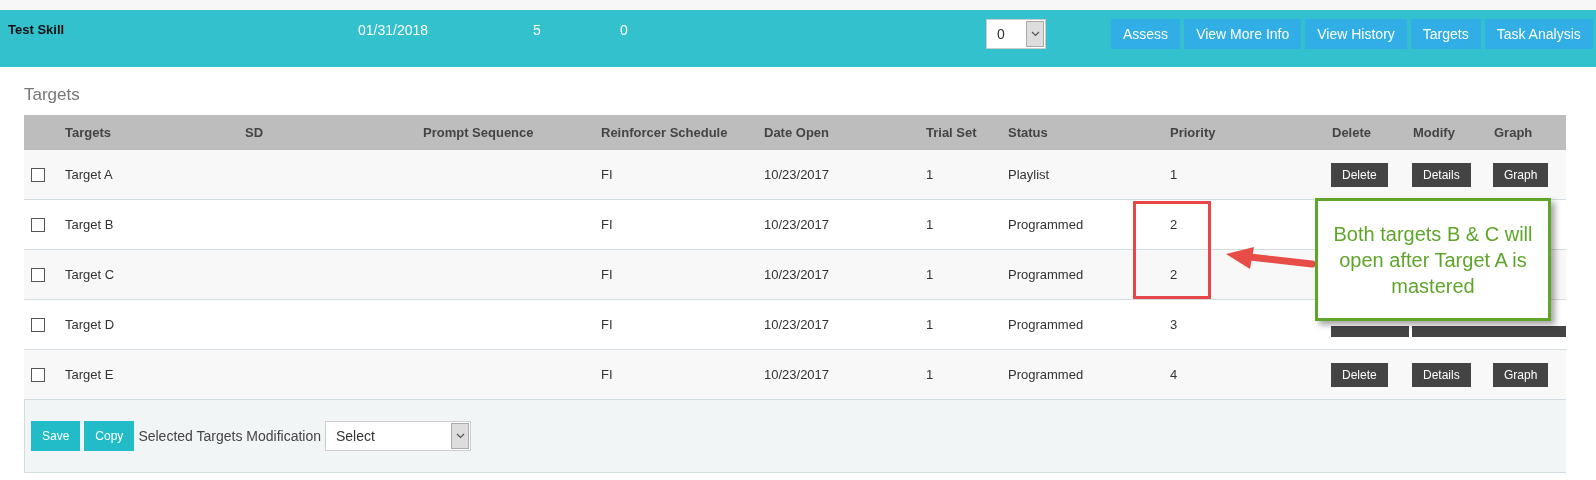  Describe the element at coordinates (624, 30) in the screenshot. I see `skill-count: 0` at that location.